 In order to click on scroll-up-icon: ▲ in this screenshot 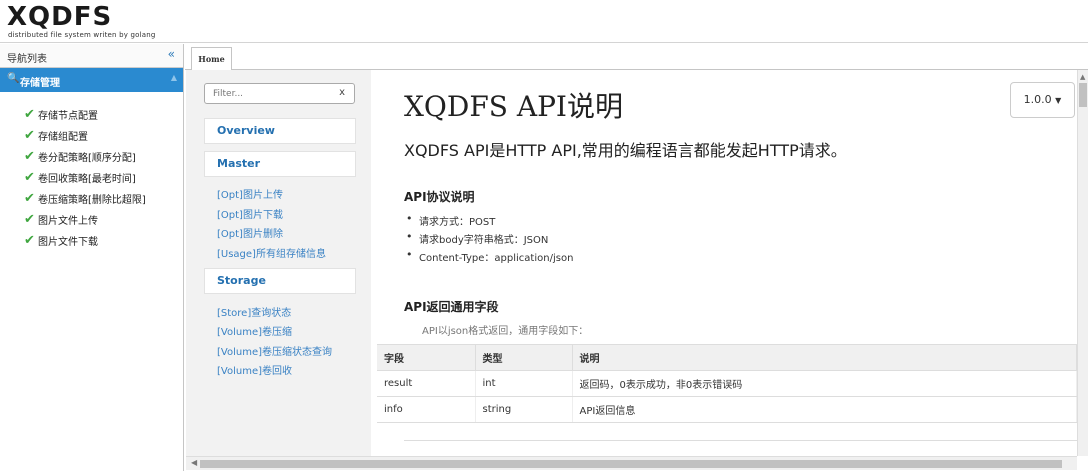, I will do `click(1082, 77)`.